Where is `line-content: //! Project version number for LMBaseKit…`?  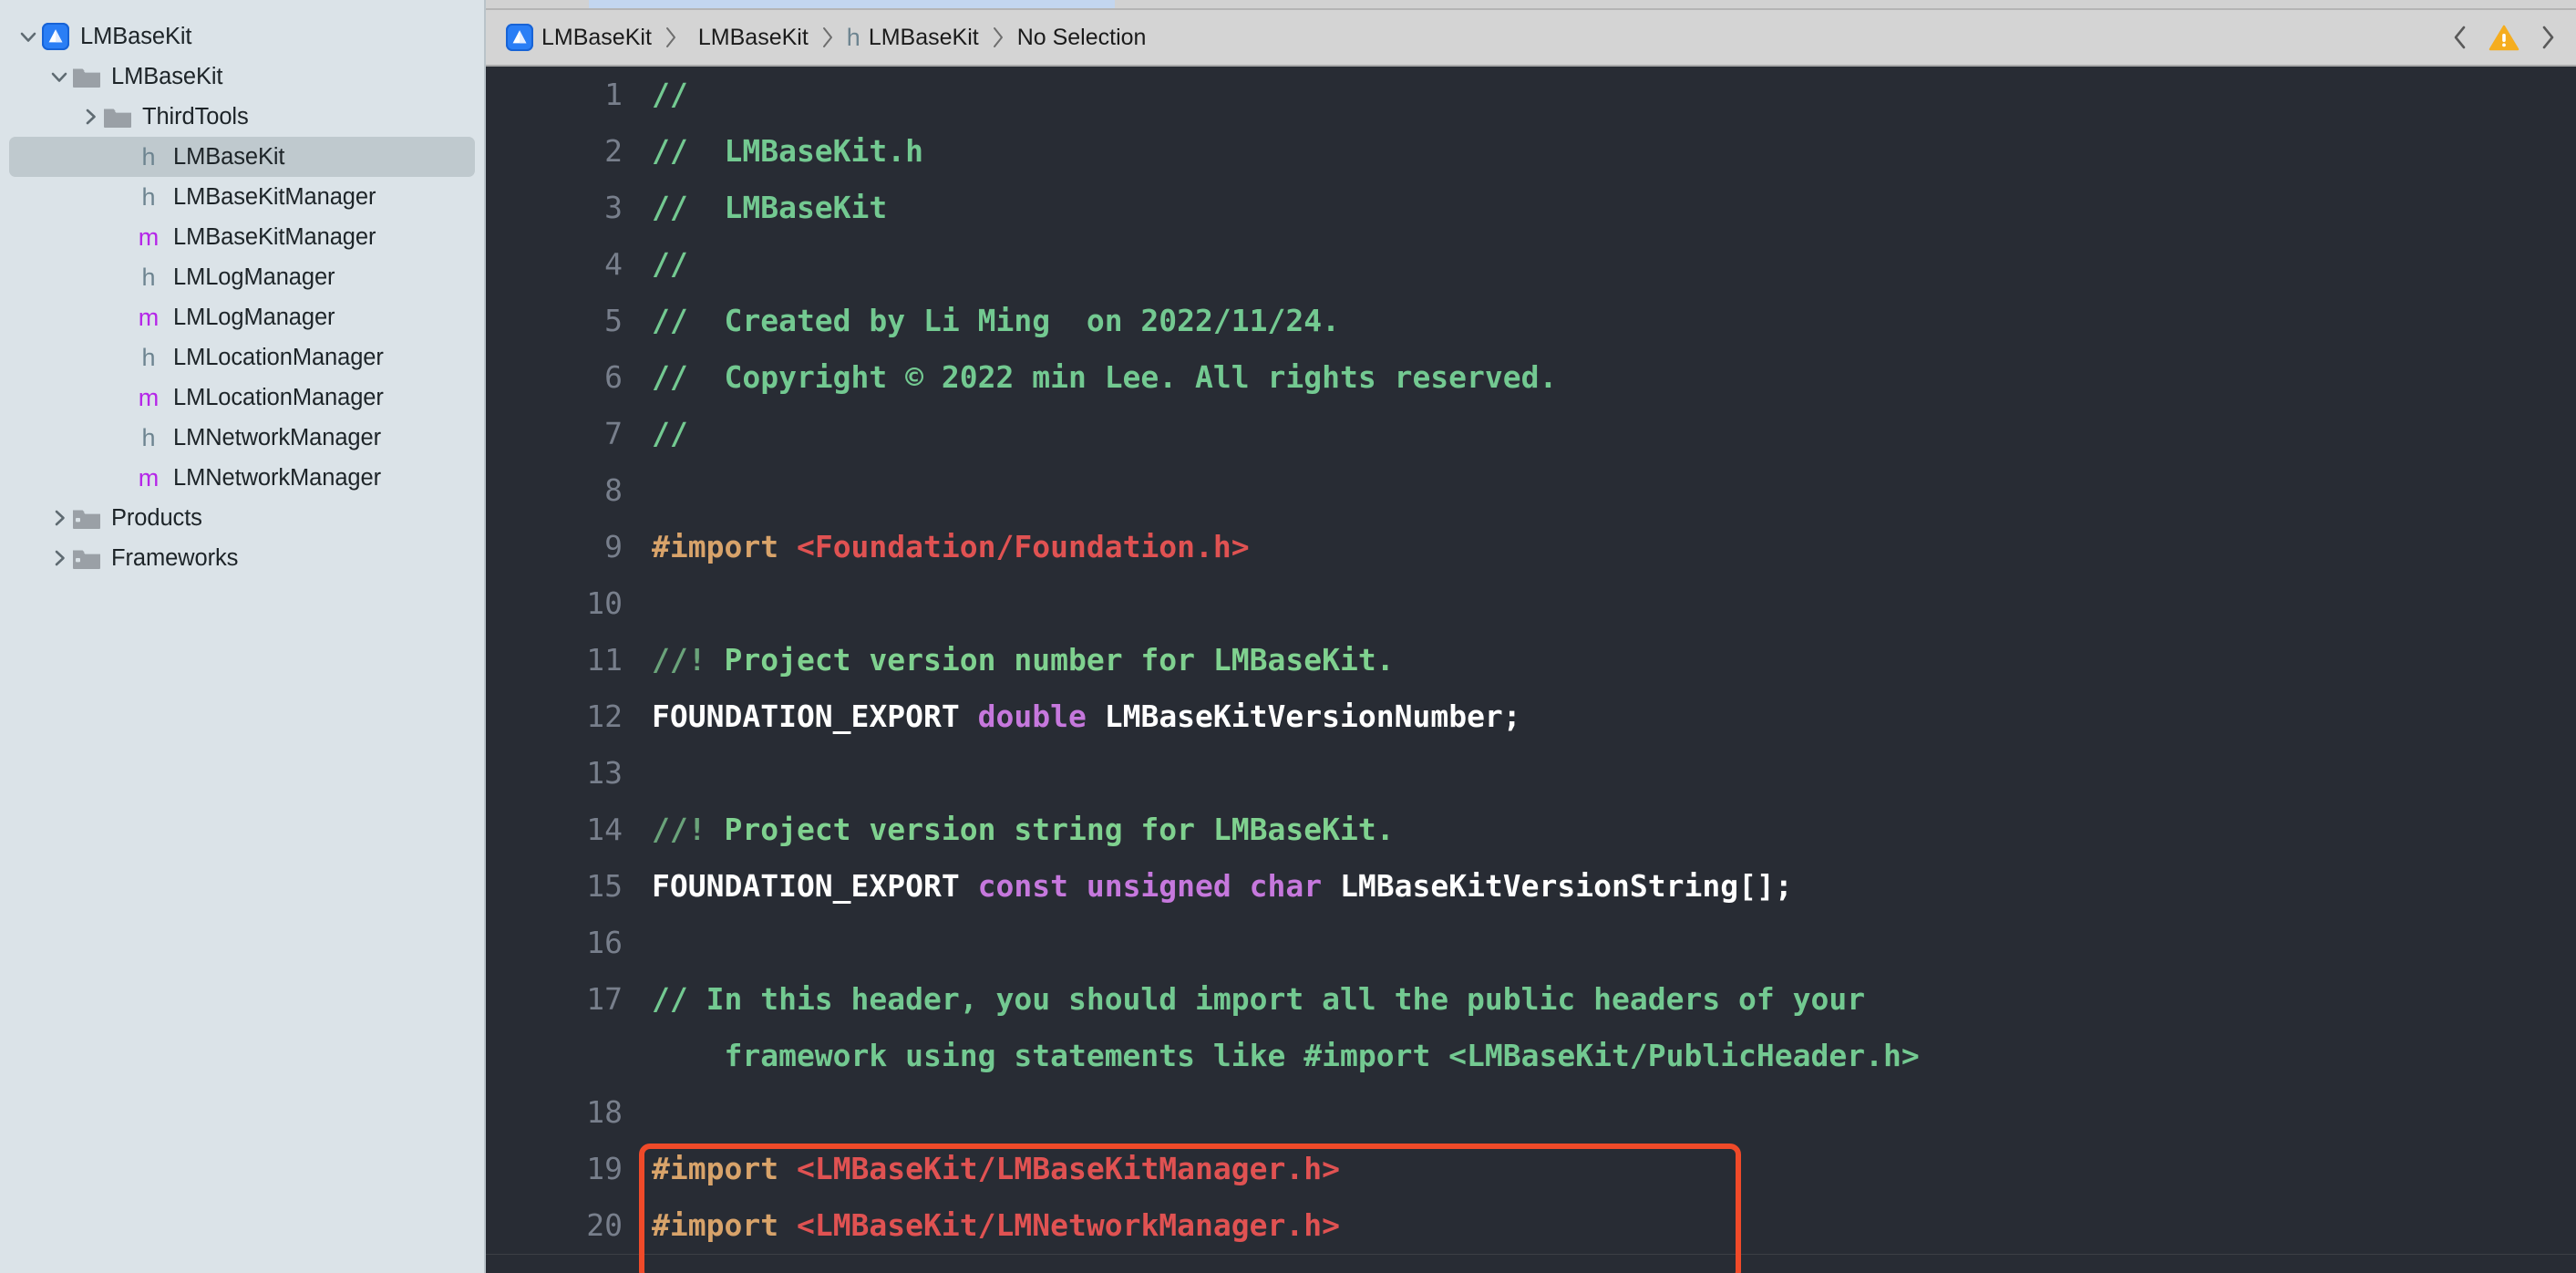
line-content: //! Project version number for LMBaseKit… is located at coordinates (1609, 660).